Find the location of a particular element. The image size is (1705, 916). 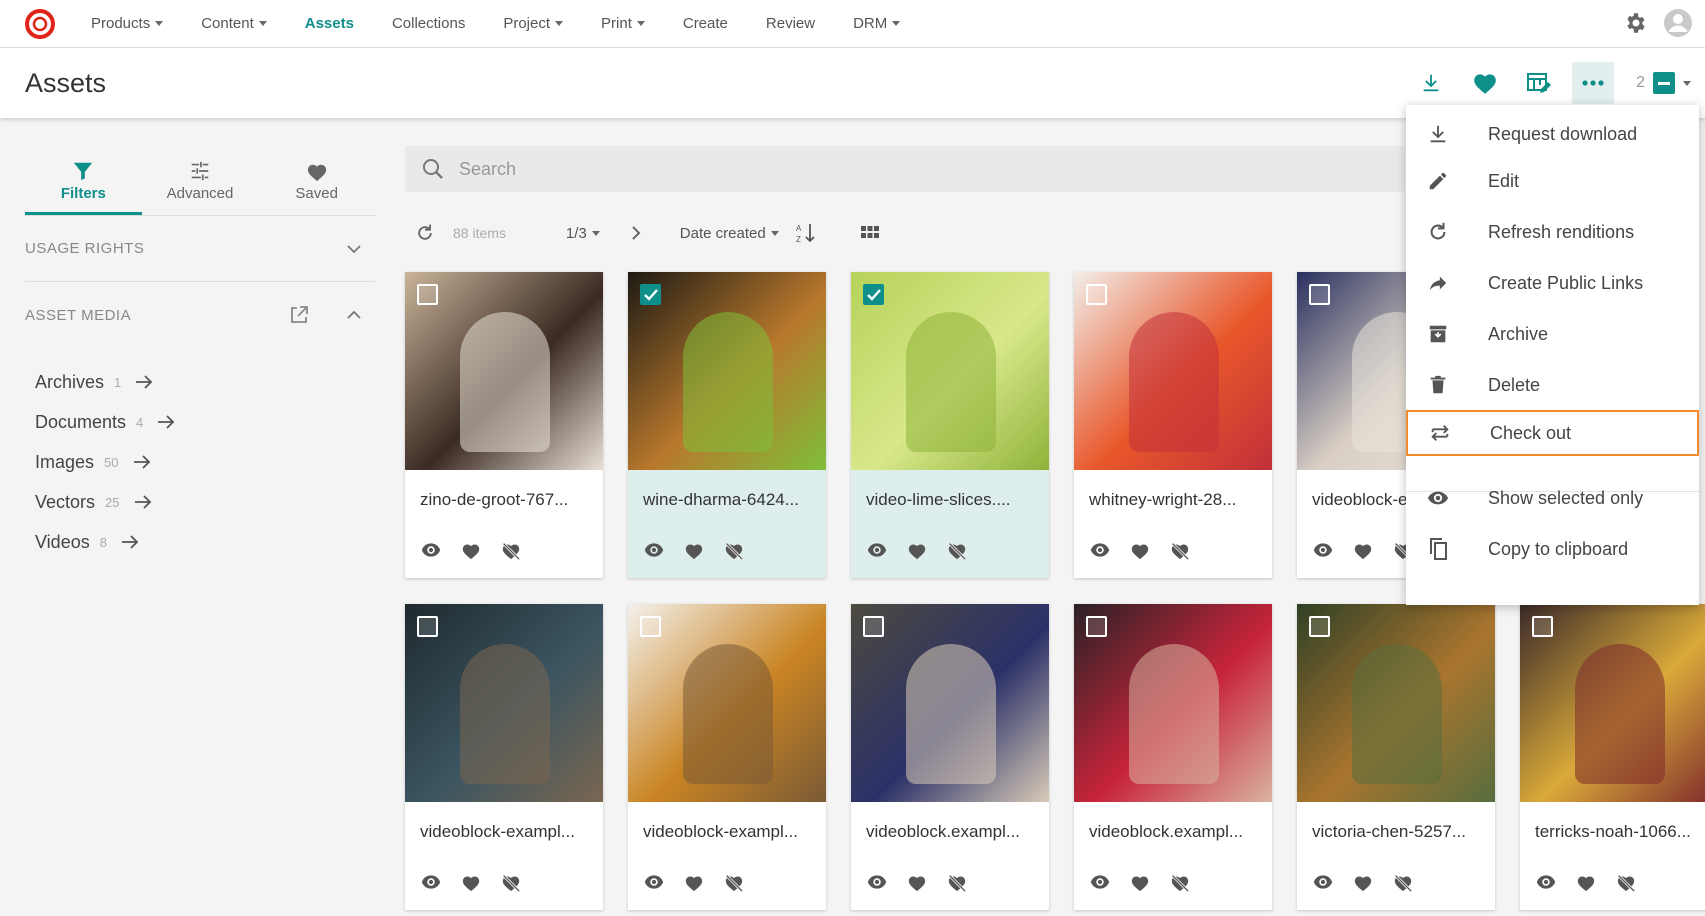

nav-item-project: Project is located at coordinates (533, 23).